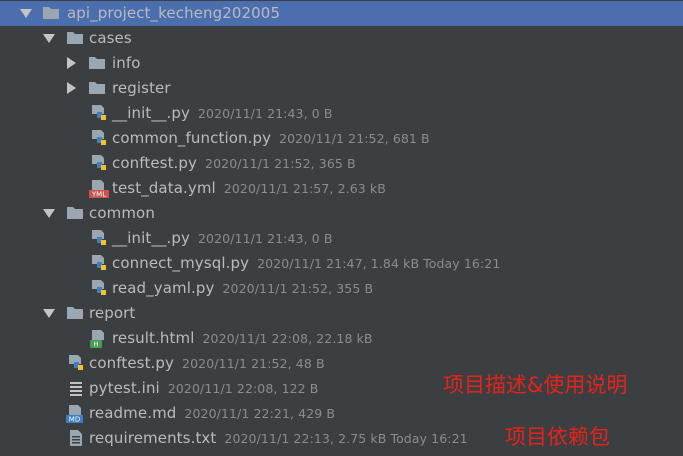 This screenshot has height=456, width=683. Describe the element at coordinates (535, 385) in the screenshot. I see `readme-annotation: 项目描述&使用说明` at that location.